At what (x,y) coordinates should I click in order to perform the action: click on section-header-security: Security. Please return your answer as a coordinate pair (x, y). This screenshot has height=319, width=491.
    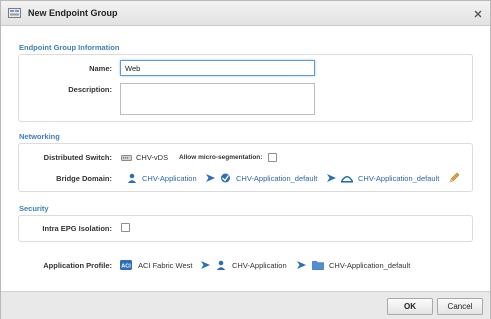
    Looking at the image, I should click on (34, 208).